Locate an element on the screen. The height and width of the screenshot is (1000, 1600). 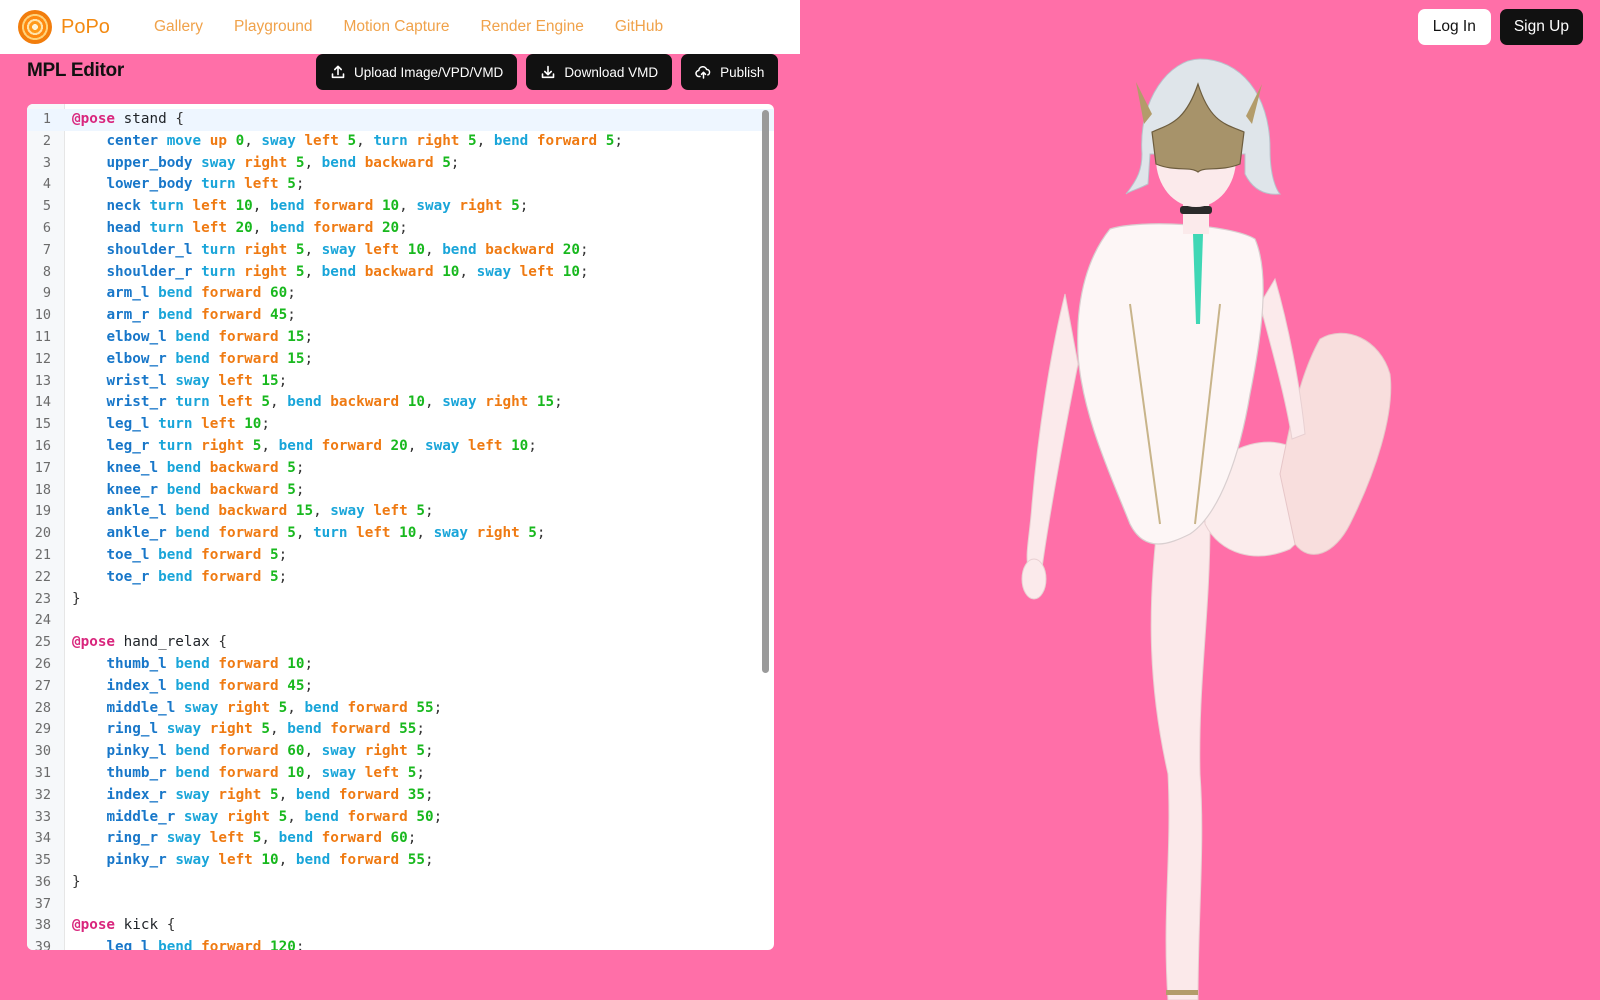
line-code: thumb_r bend forward 10, sway left 5; is located at coordinates (265, 772).